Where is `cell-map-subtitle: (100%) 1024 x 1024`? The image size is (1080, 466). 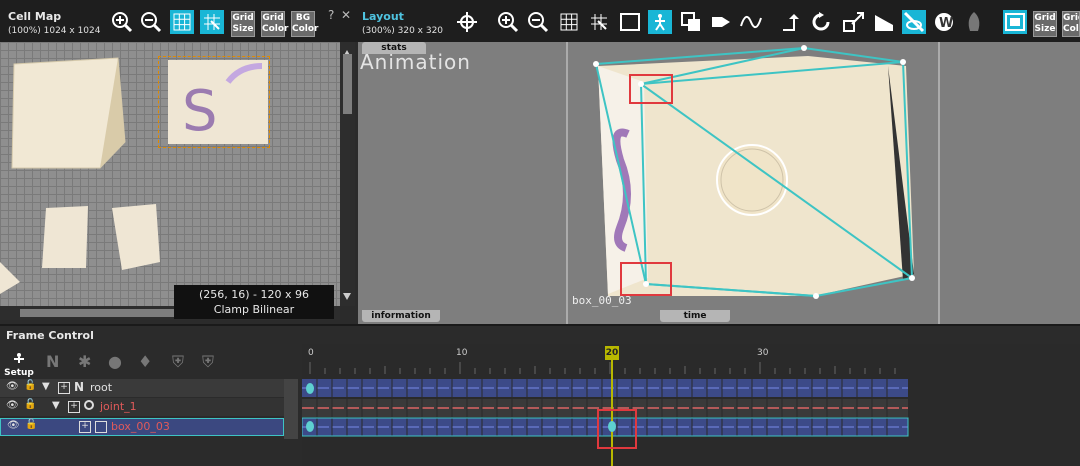
cell-map-subtitle: (100%) 1024 x 1024 is located at coordinates (54, 31).